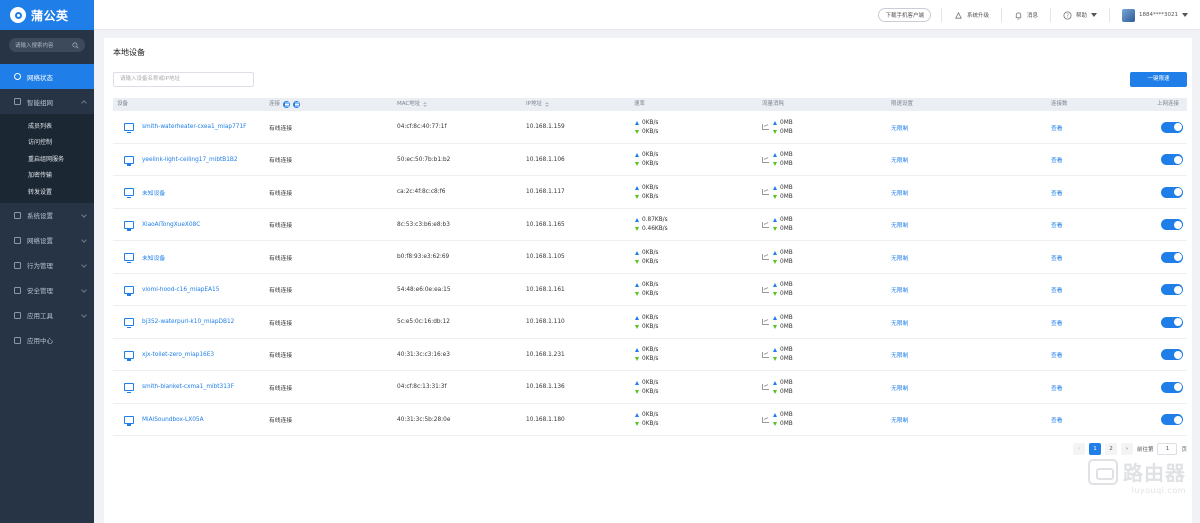 This screenshot has width=1200, height=523. Describe the element at coordinates (47, 175) in the screenshot. I see `sidebar-subitem-encryption: 加密传输` at that location.